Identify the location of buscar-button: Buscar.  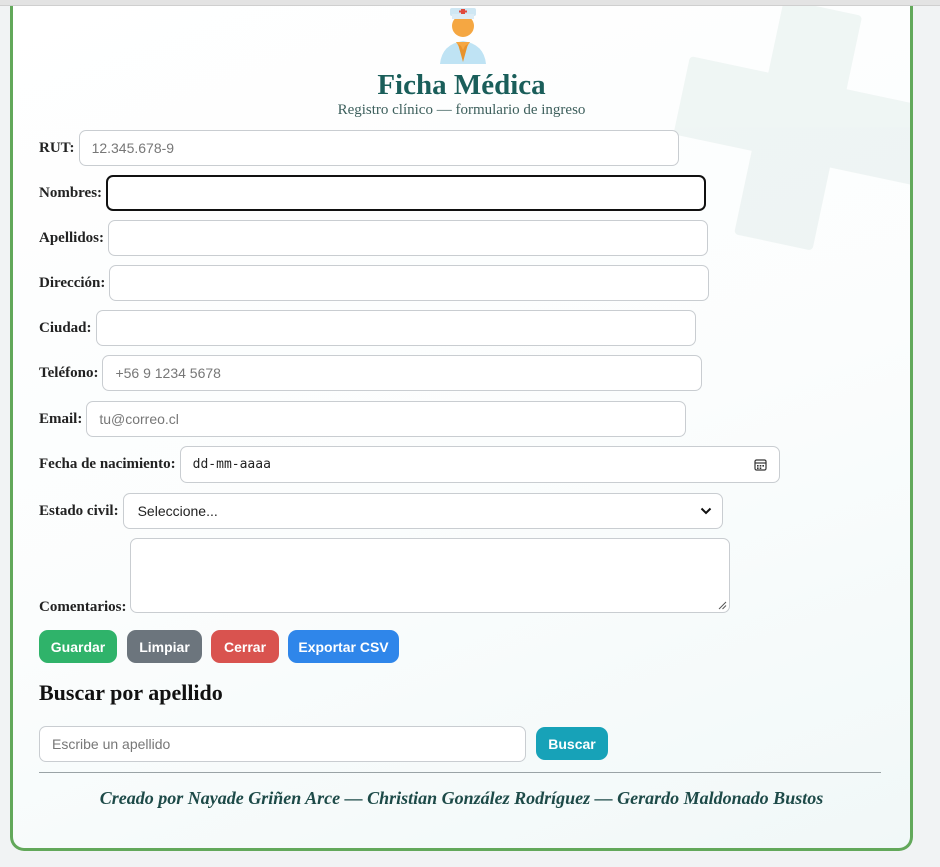
(572, 743).